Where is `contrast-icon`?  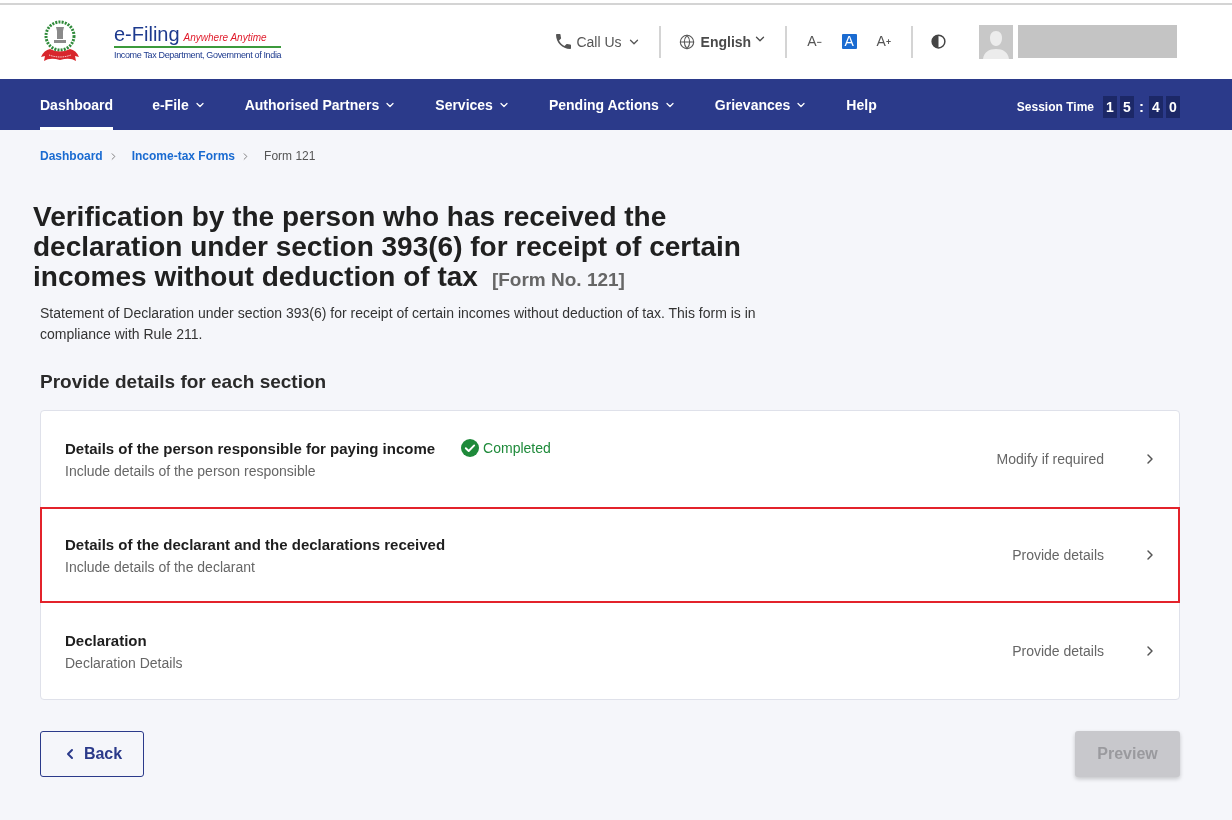 contrast-icon is located at coordinates (938, 41).